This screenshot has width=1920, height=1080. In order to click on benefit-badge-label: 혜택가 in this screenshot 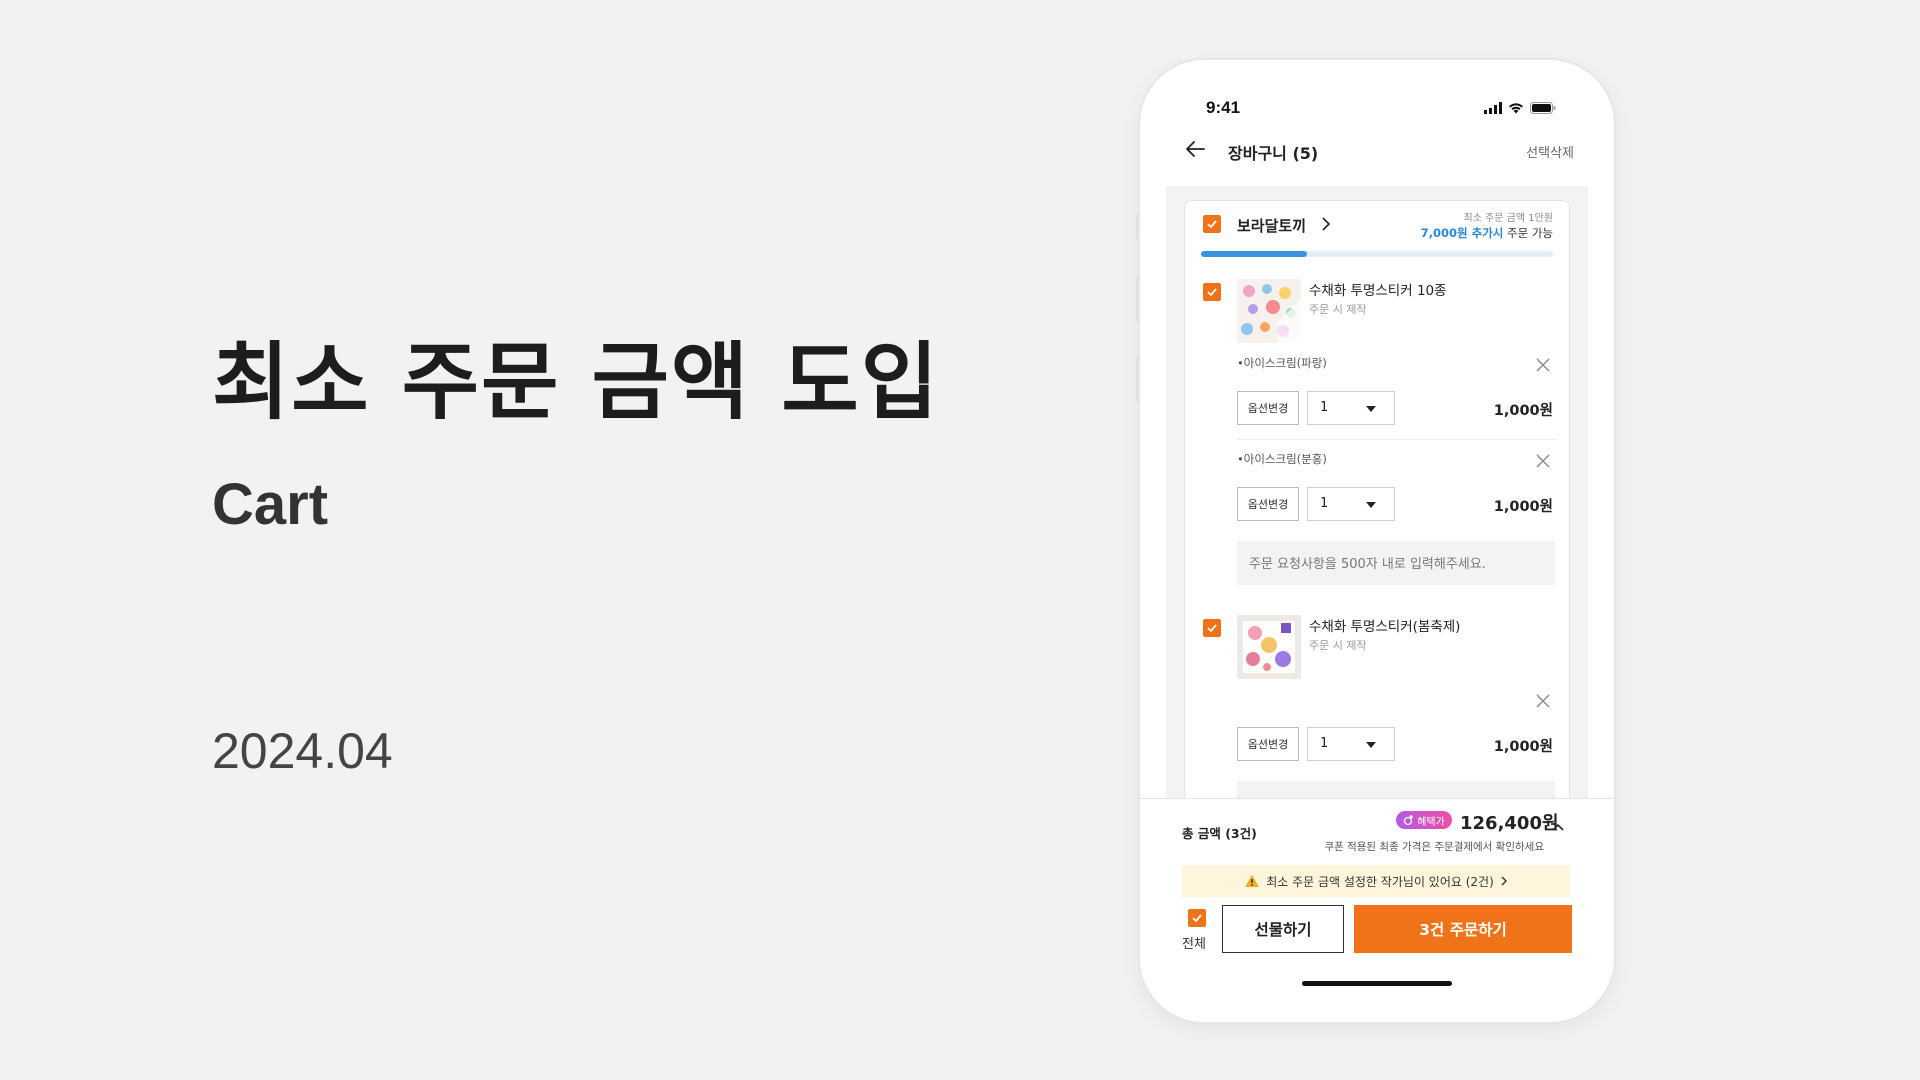, I will do `click(1431, 822)`.